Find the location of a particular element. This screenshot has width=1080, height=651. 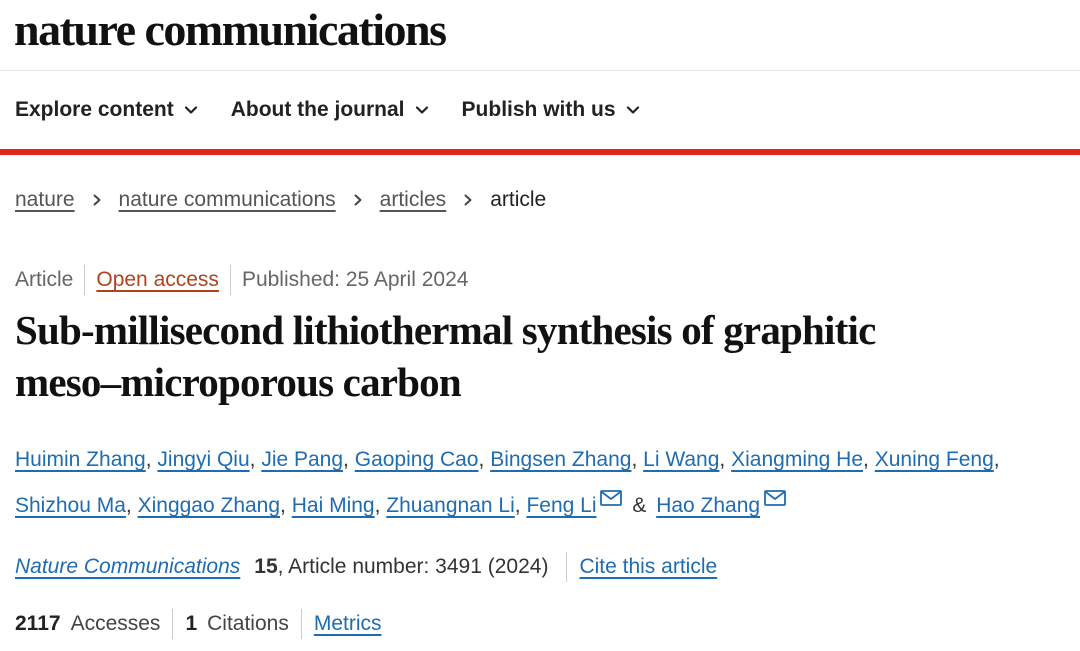

author-link: Jie Pang is located at coordinates (302, 459).